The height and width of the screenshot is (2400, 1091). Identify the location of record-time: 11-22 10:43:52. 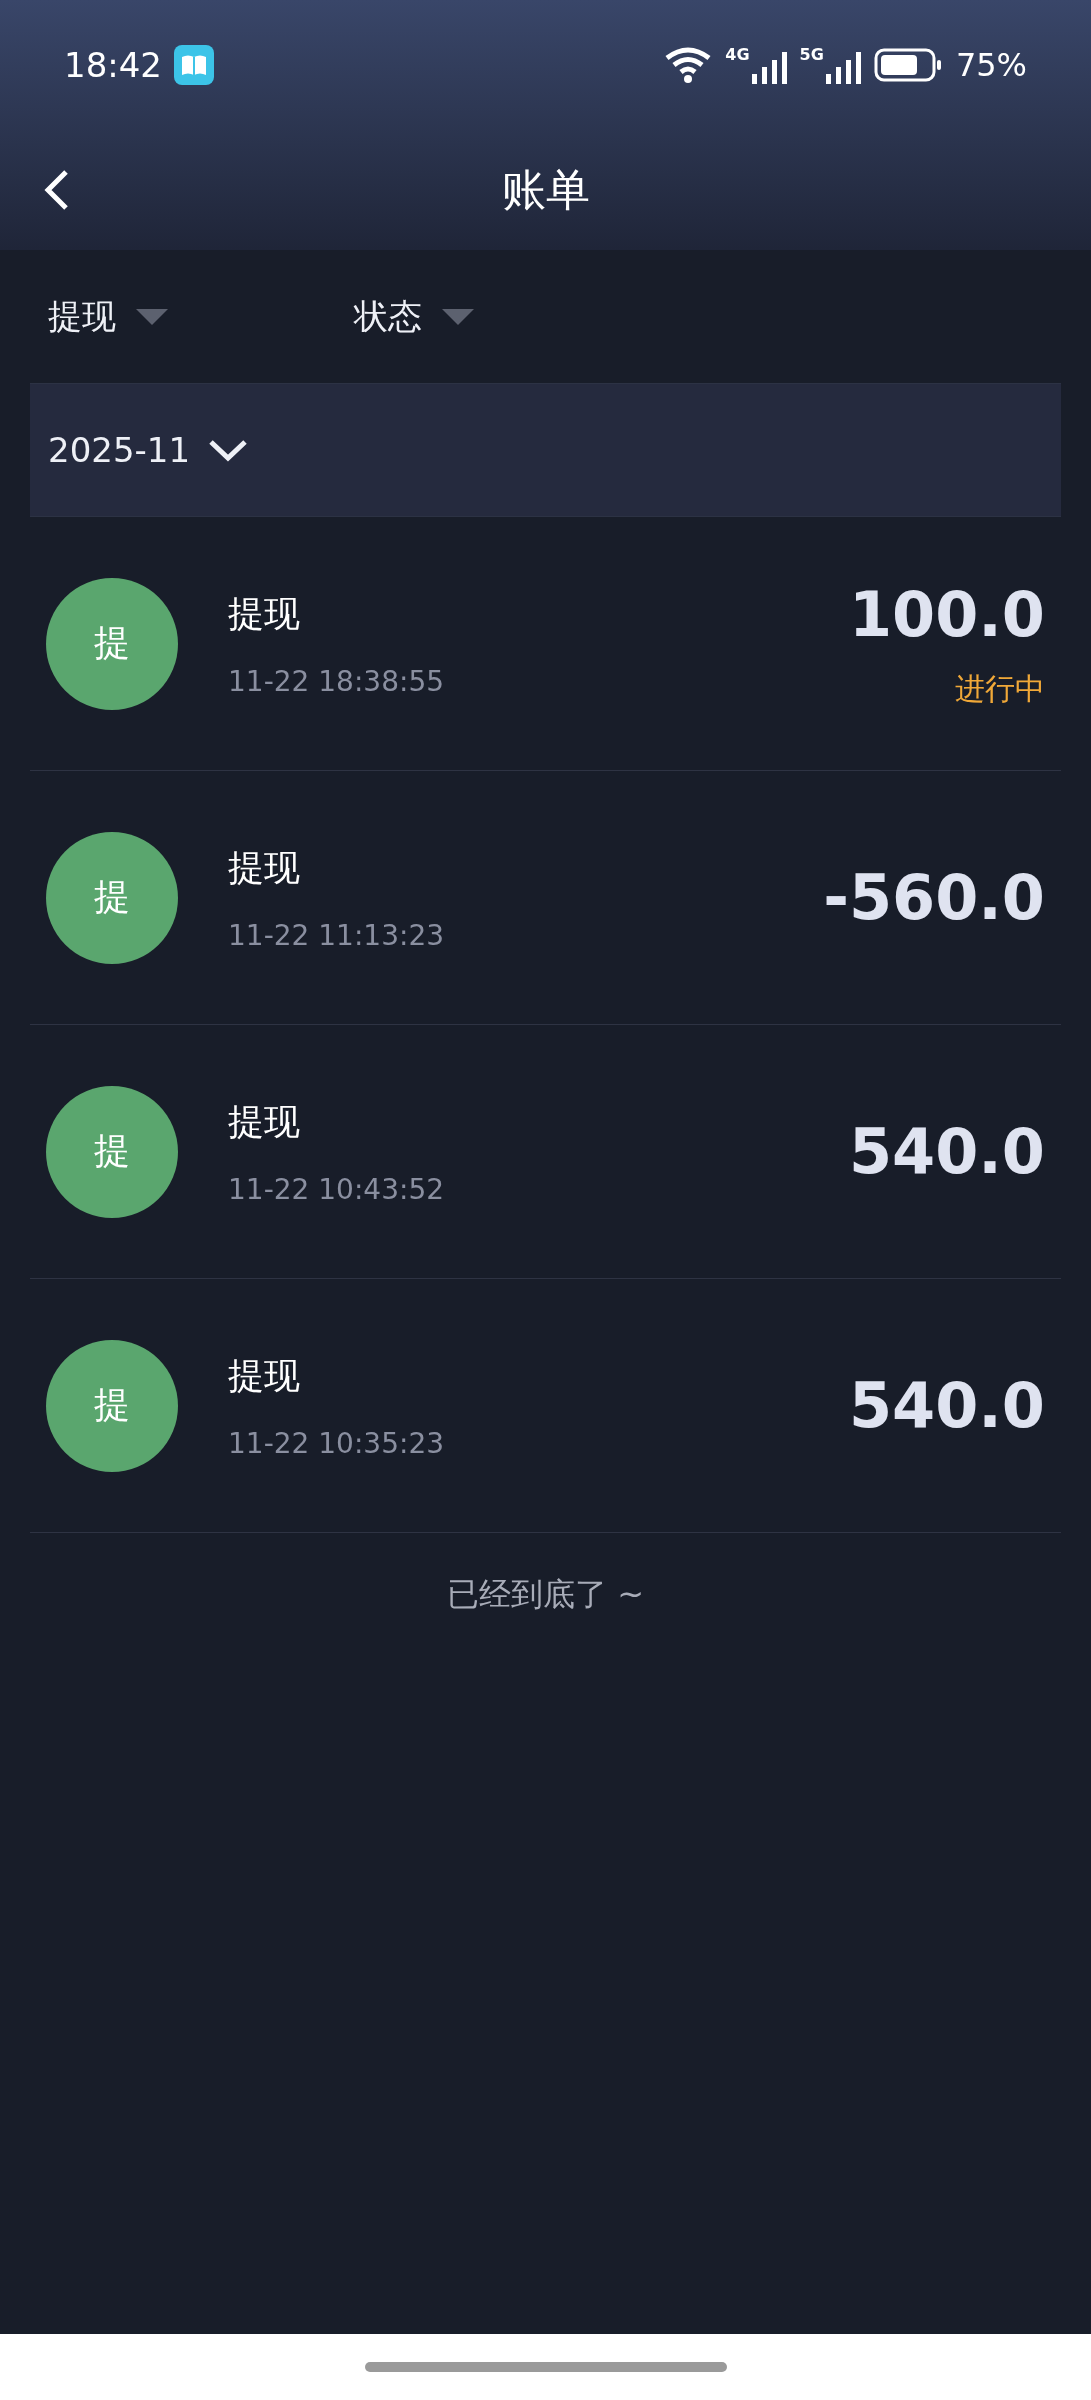
(336, 1189).